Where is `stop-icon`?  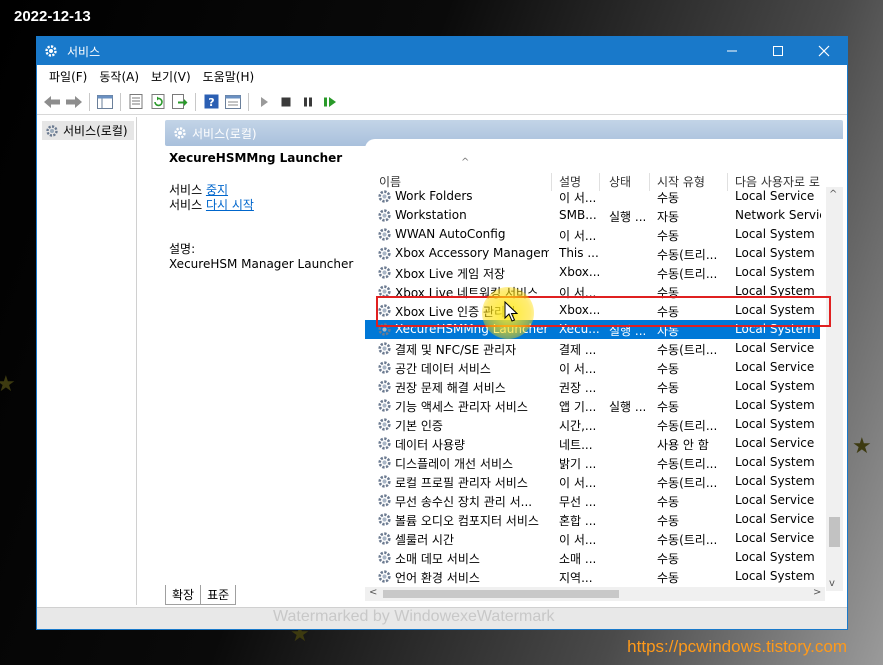
stop-icon is located at coordinates (286, 102).